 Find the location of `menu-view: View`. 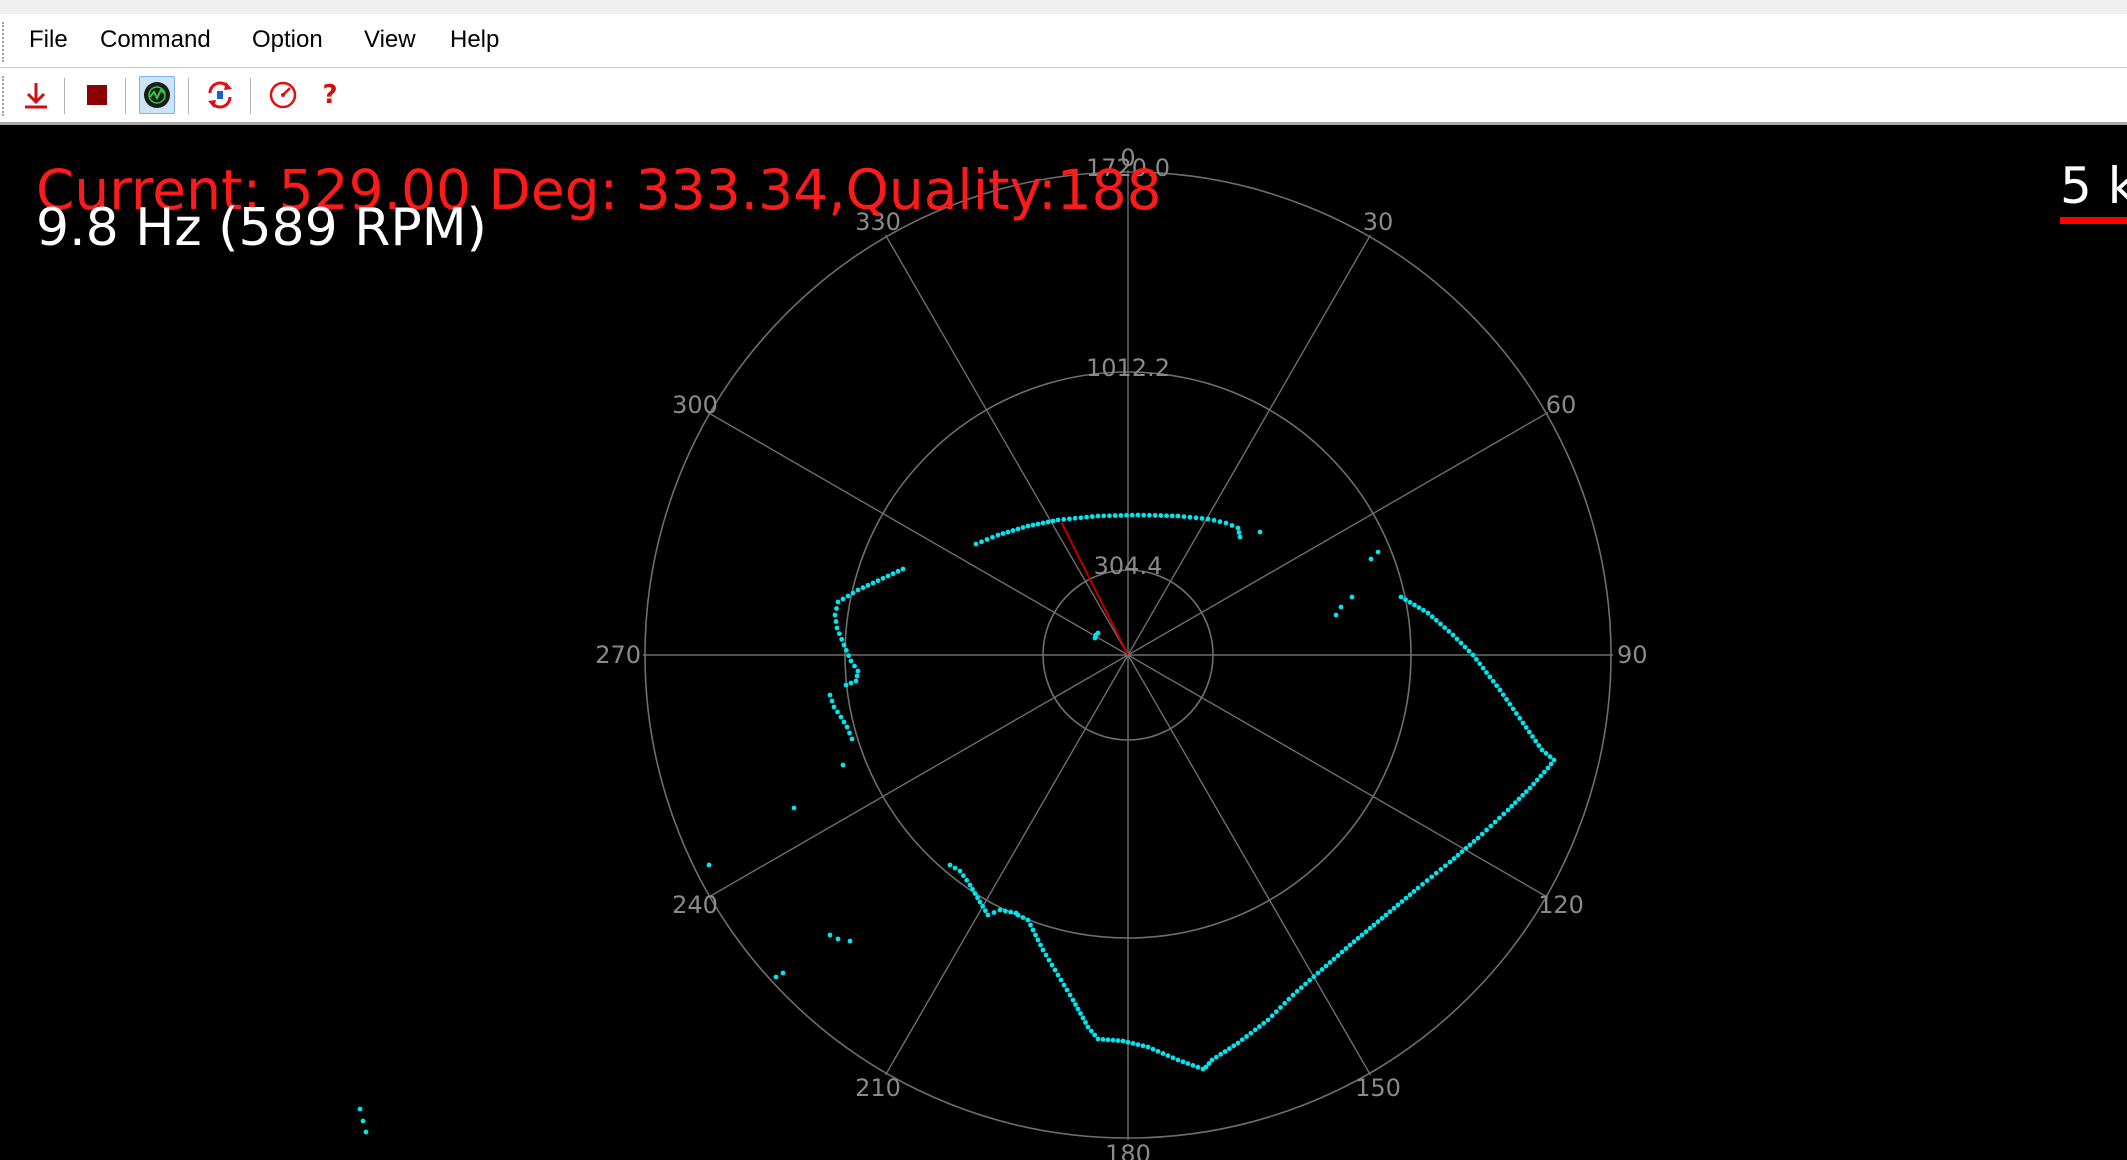

menu-view: View is located at coordinates (390, 40).